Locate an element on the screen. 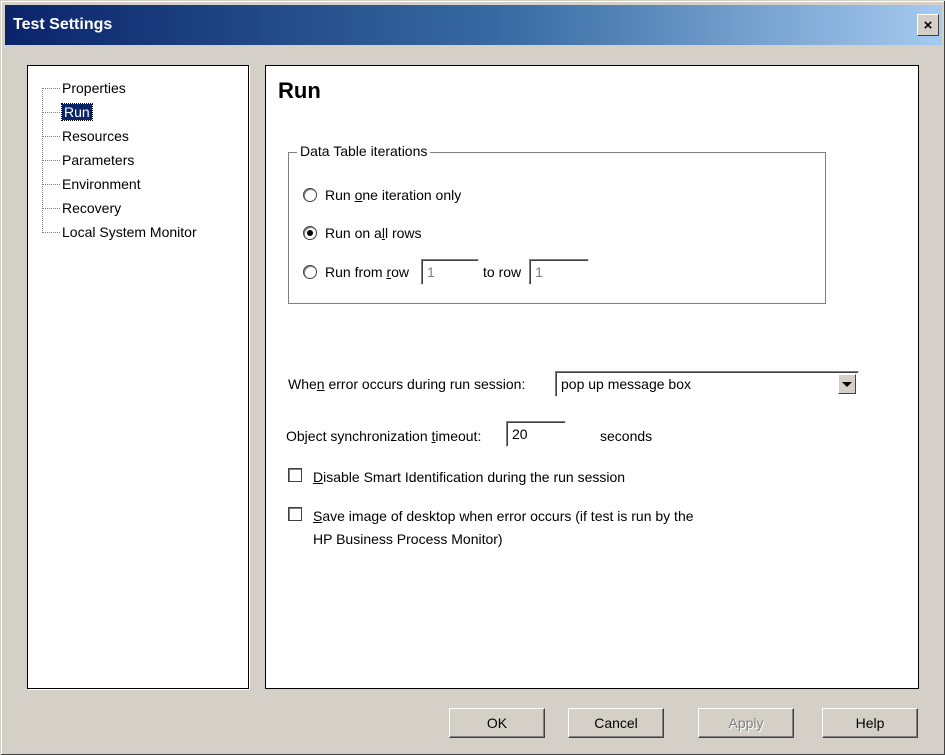 The height and width of the screenshot is (755, 945). to-row-label: to row is located at coordinates (502, 272).